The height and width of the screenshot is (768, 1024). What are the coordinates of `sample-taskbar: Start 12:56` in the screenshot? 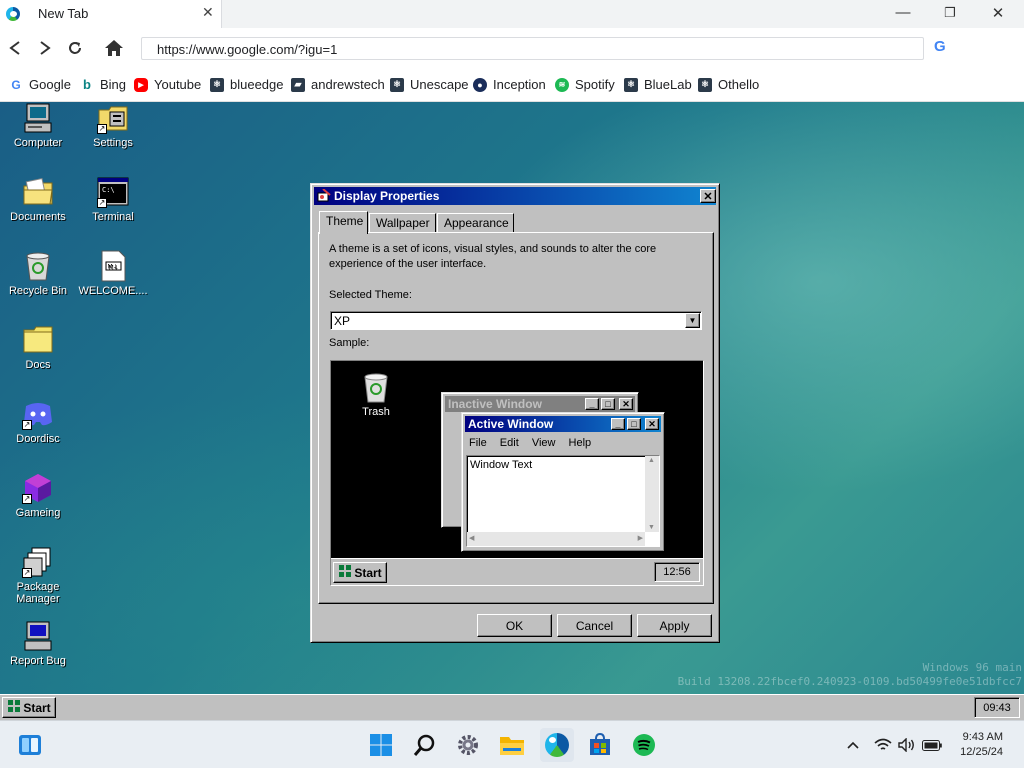 It's located at (517, 571).